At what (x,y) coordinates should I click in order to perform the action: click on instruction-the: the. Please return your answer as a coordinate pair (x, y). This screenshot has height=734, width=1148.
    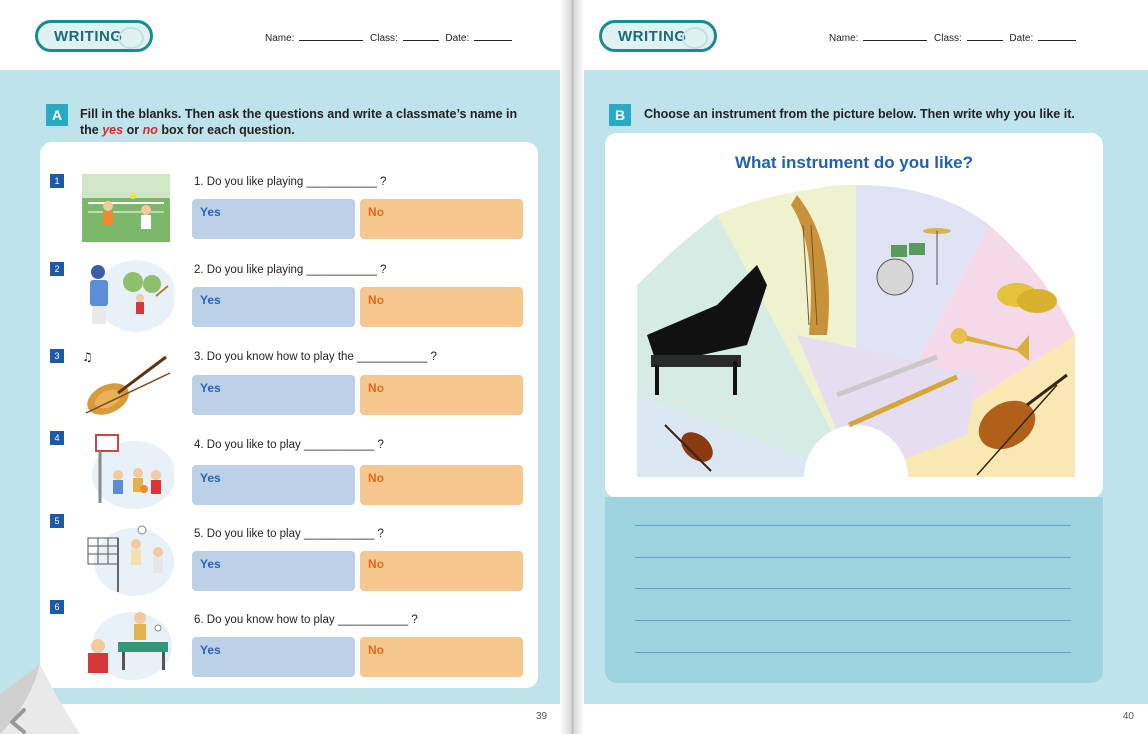
    Looking at the image, I should click on (89, 130).